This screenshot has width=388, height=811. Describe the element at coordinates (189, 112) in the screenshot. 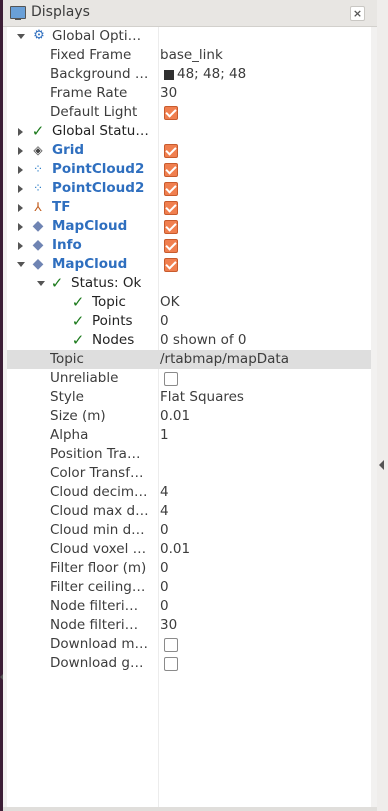

I see `property-row-default-light: Default Light` at that location.